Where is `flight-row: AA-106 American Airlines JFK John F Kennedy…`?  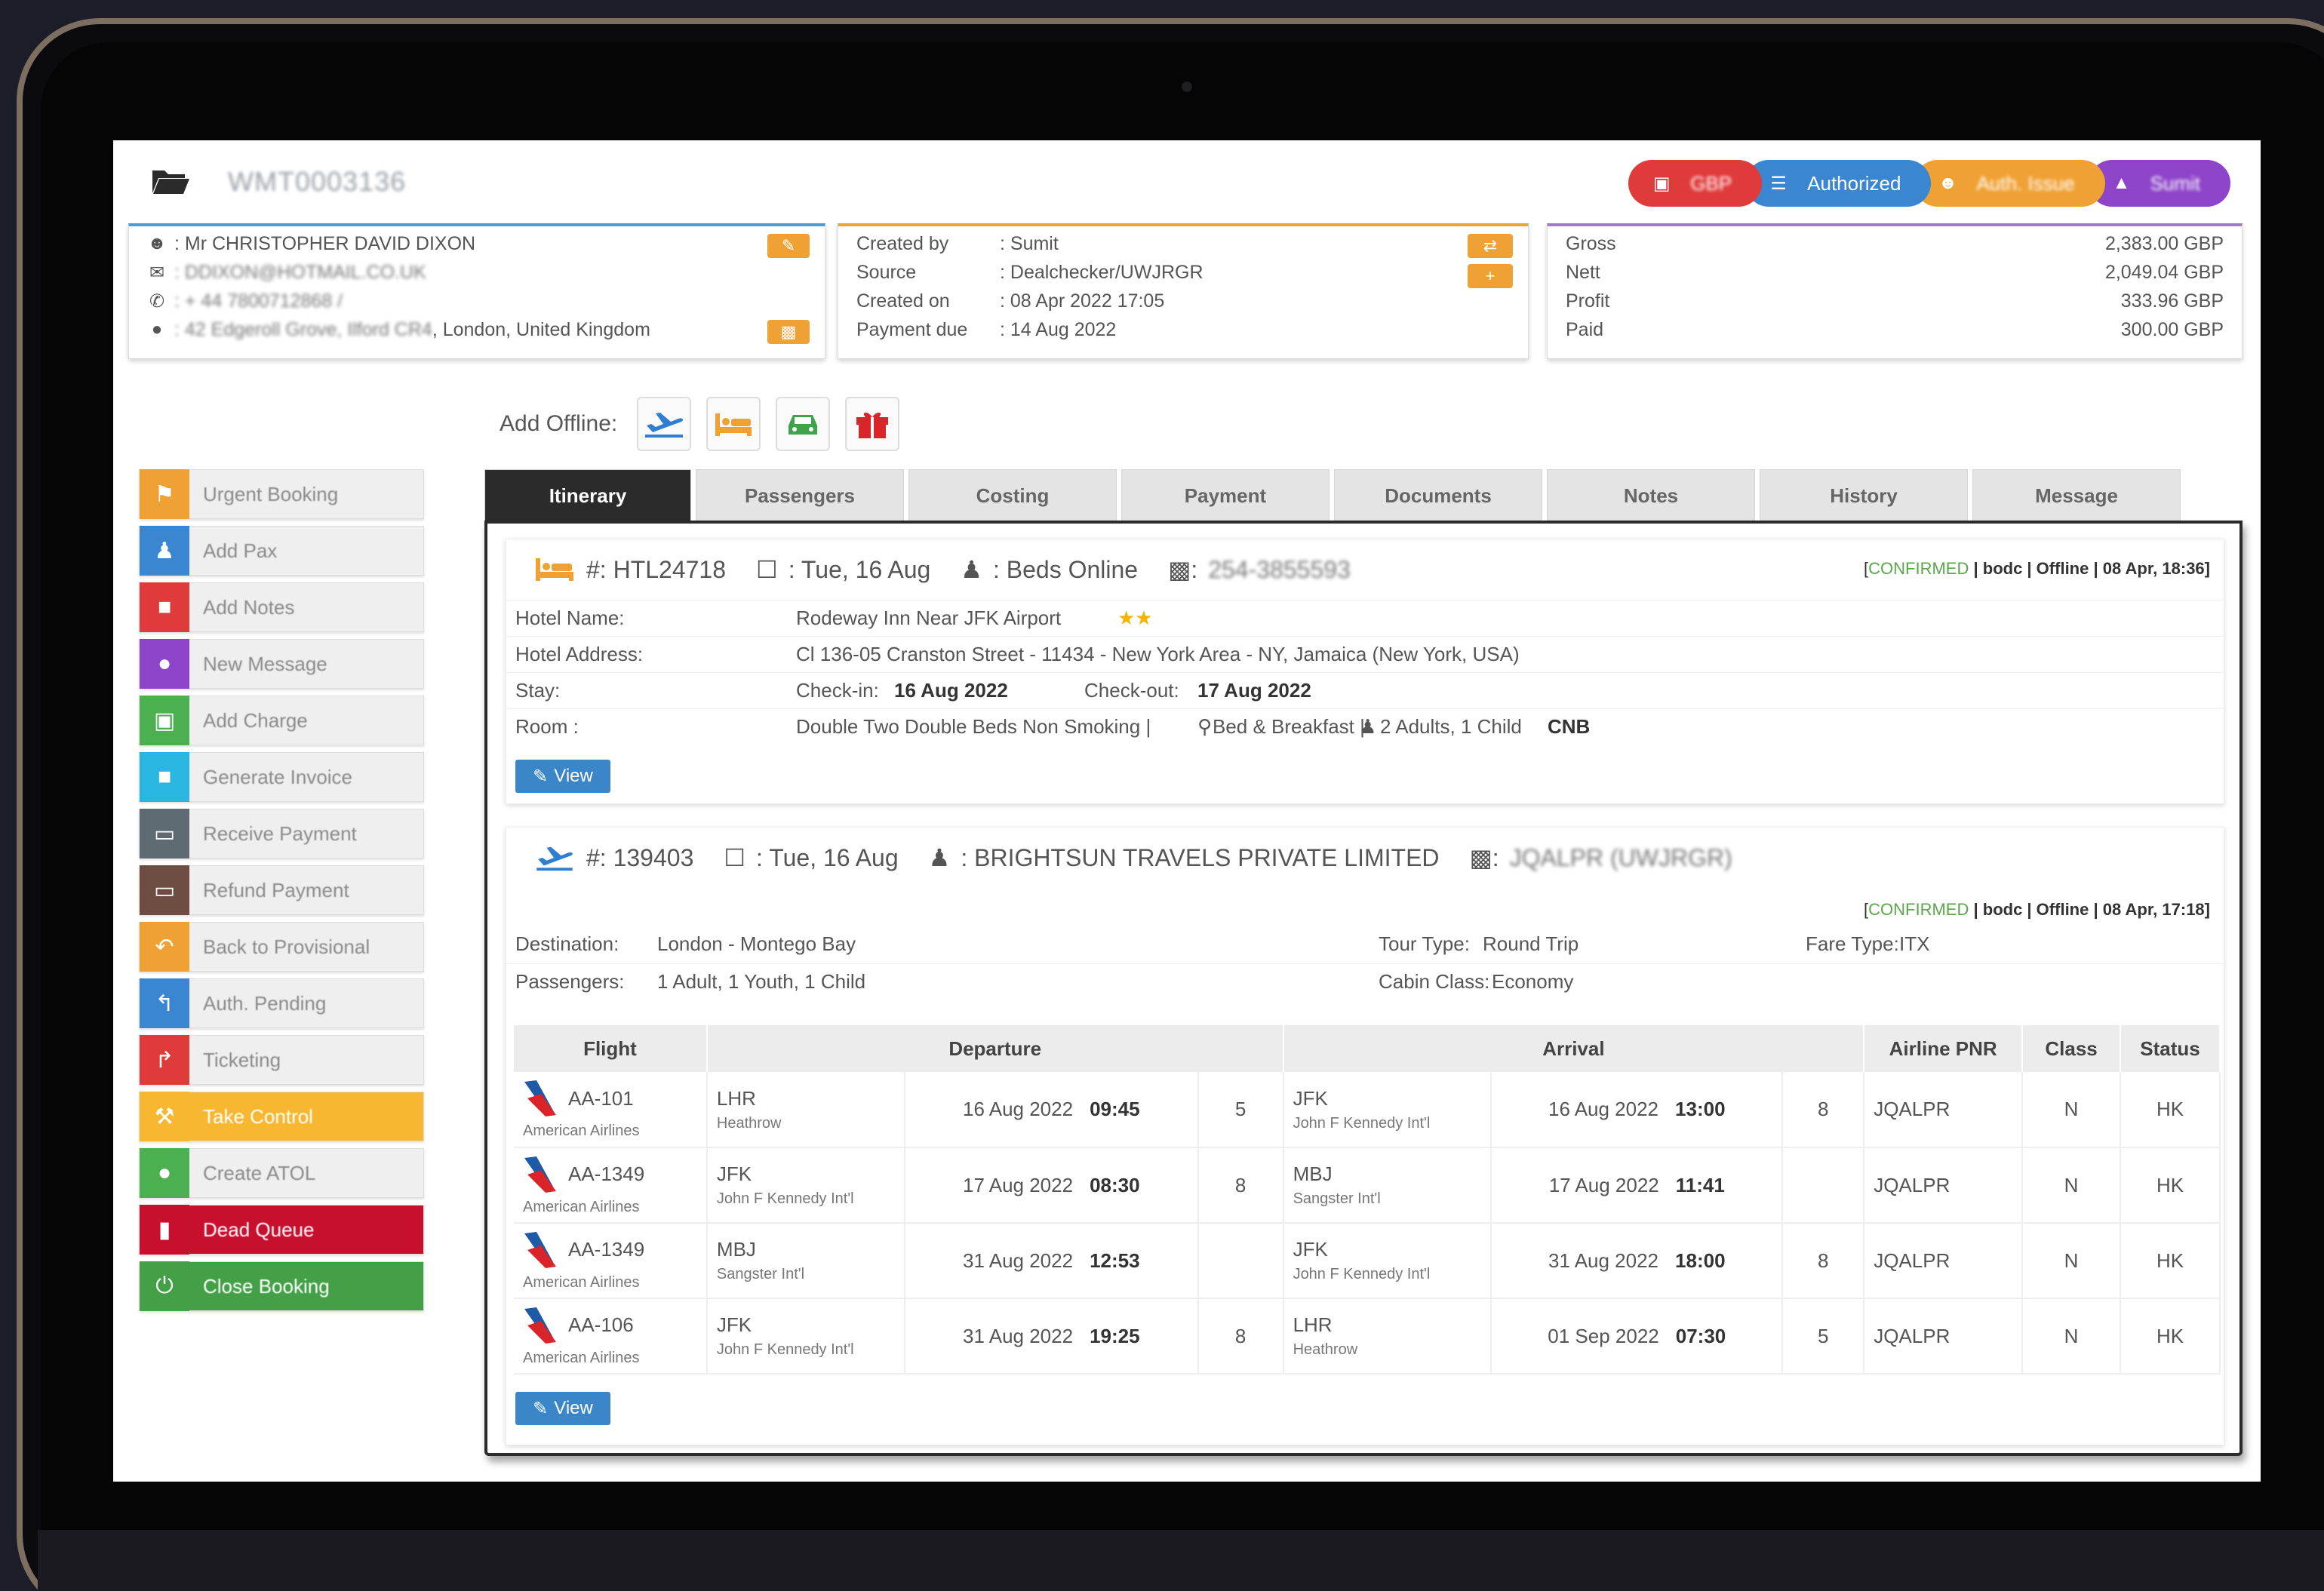
flight-row: AA-106 American Airlines JFK John F Kennedy… is located at coordinates (1367, 1336).